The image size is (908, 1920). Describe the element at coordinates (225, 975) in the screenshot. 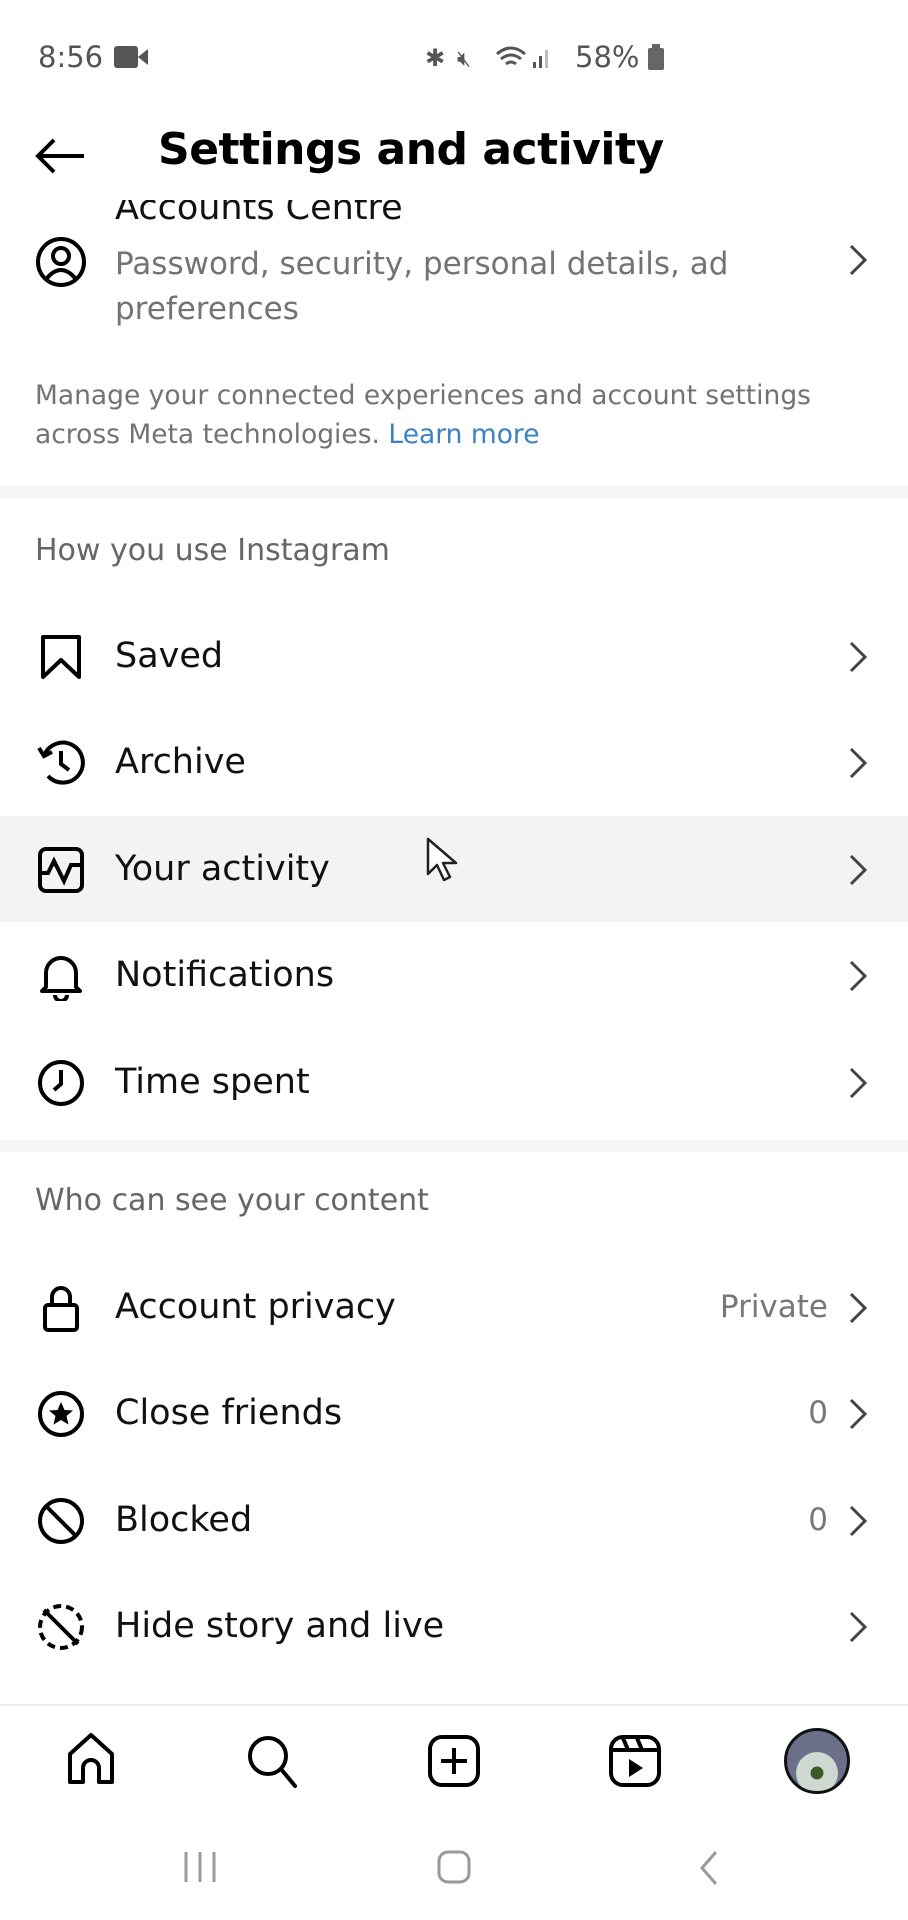

I see `row-label: Notifications` at that location.